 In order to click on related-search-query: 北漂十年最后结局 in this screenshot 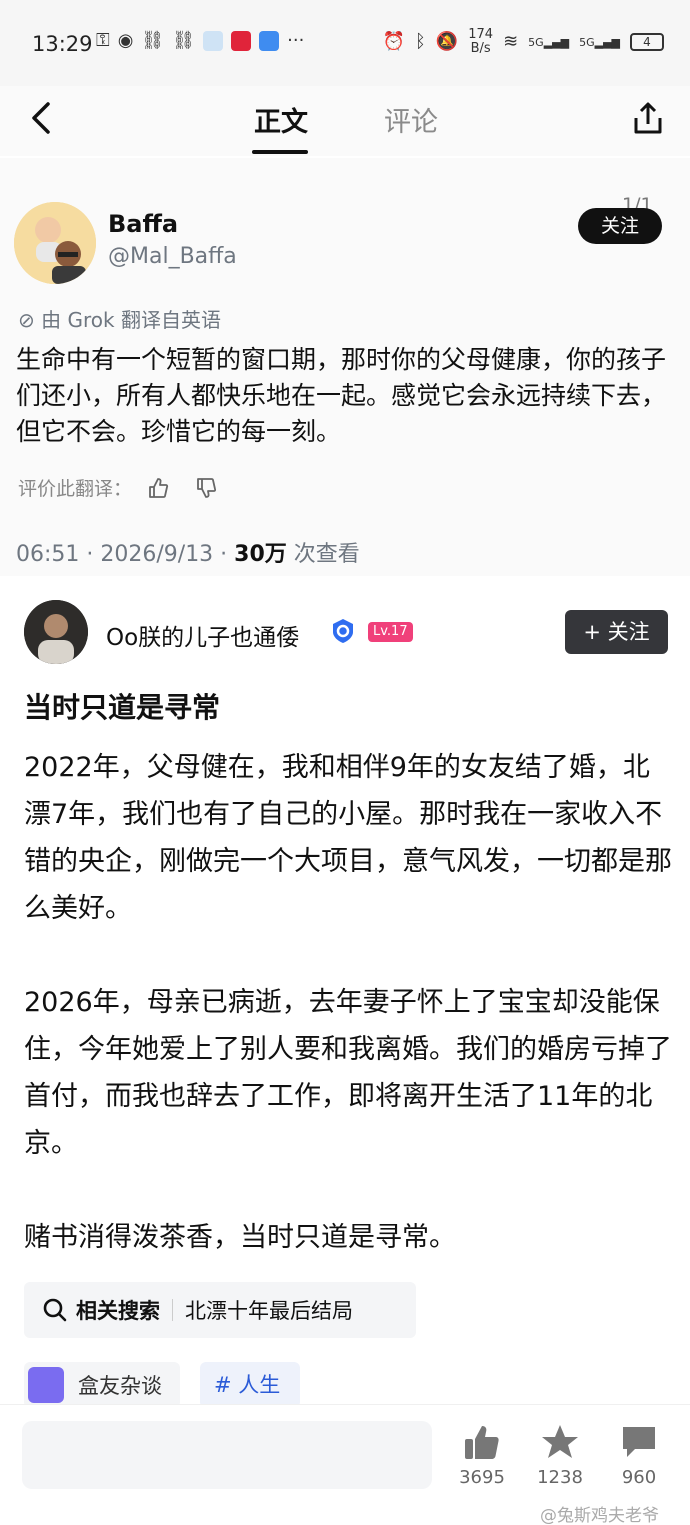, I will do `click(269, 1310)`.